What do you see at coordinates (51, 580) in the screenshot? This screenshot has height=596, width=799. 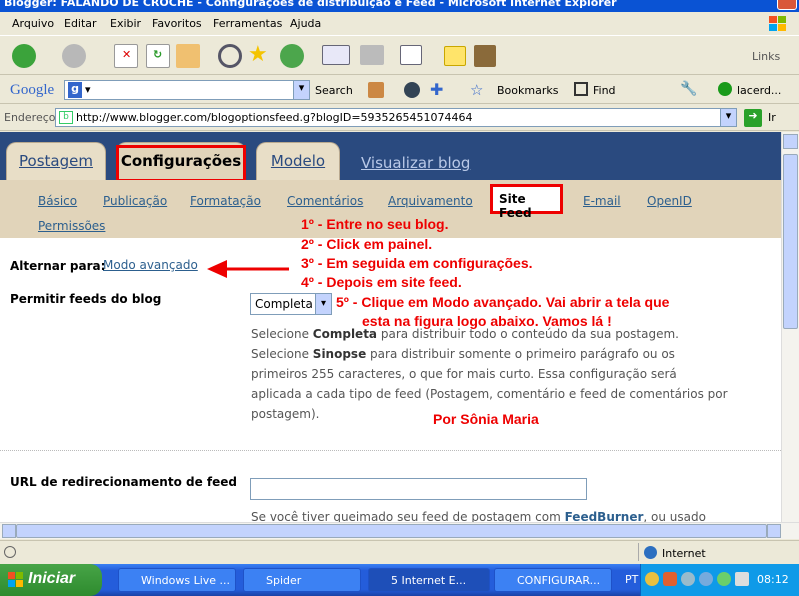 I see `start-button: Iniciar` at bounding box center [51, 580].